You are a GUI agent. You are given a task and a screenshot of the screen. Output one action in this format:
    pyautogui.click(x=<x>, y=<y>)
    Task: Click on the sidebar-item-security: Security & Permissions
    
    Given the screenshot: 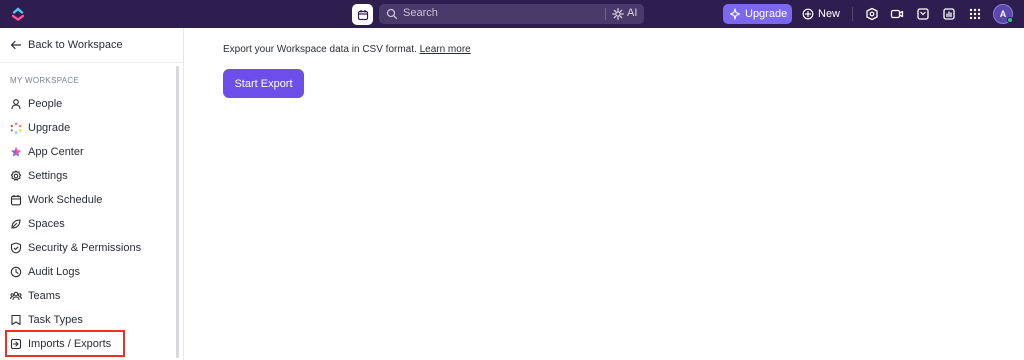 What is the action you would take?
    pyautogui.click(x=90, y=248)
    